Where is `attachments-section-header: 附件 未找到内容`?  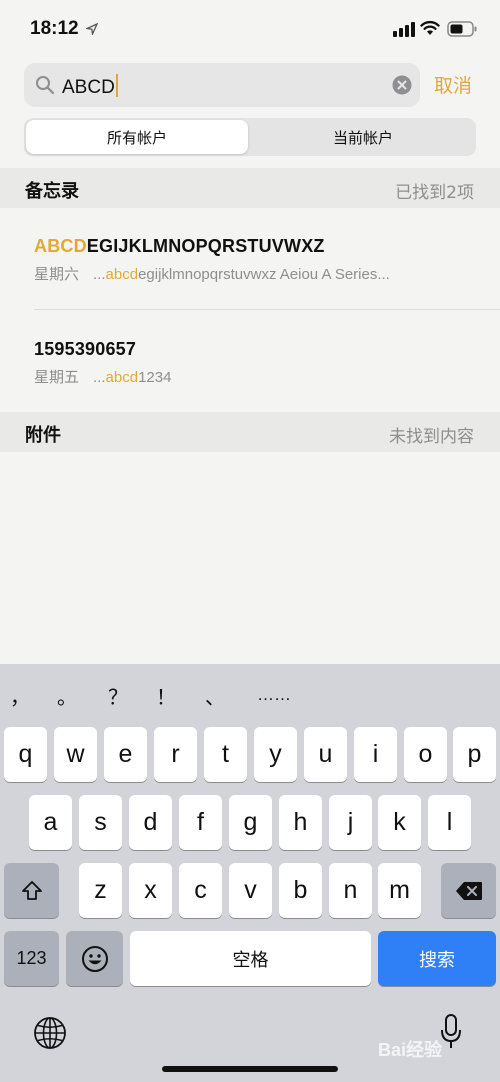
attachments-section-header: 附件 未找到内容 is located at coordinates (250, 432).